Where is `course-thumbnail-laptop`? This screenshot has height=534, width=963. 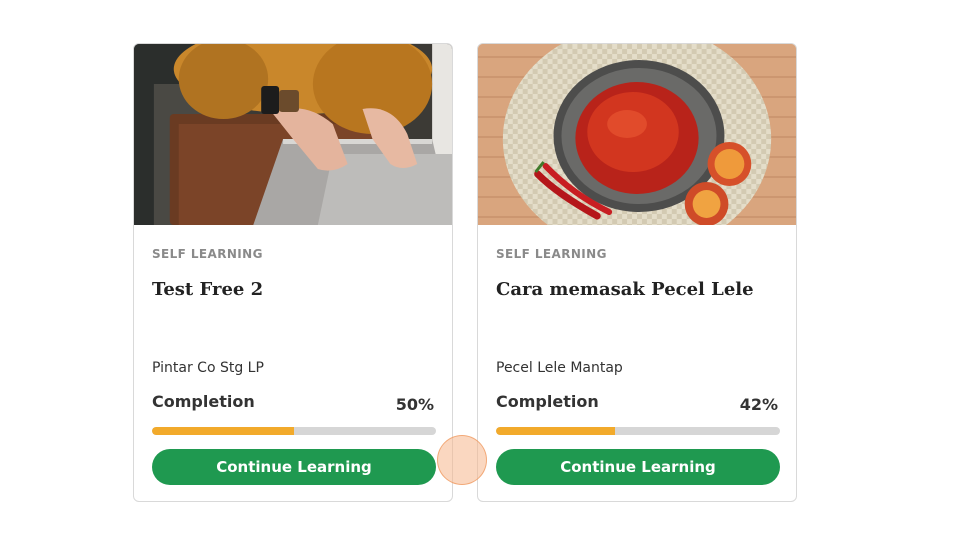 course-thumbnail-laptop is located at coordinates (293, 134).